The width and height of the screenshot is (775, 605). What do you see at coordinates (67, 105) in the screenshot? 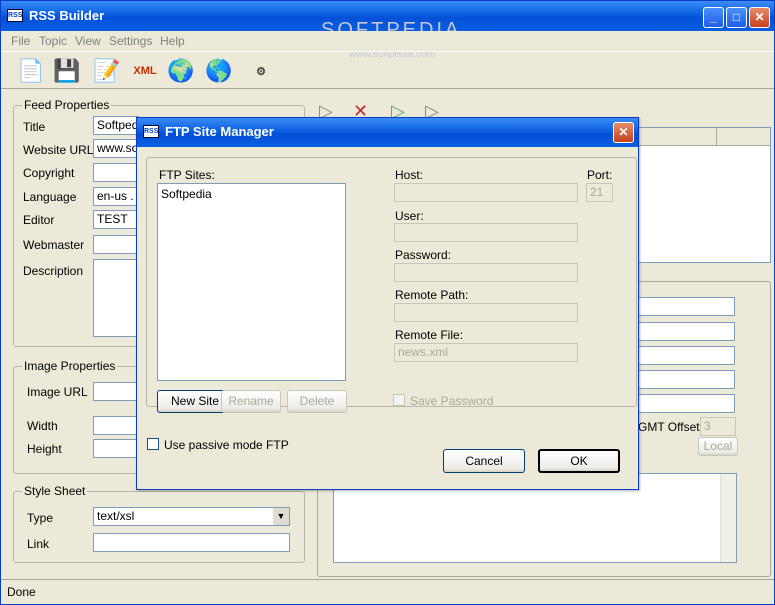
I see `feed-properties-title: Feed Properties` at bounding box center [67, 105].